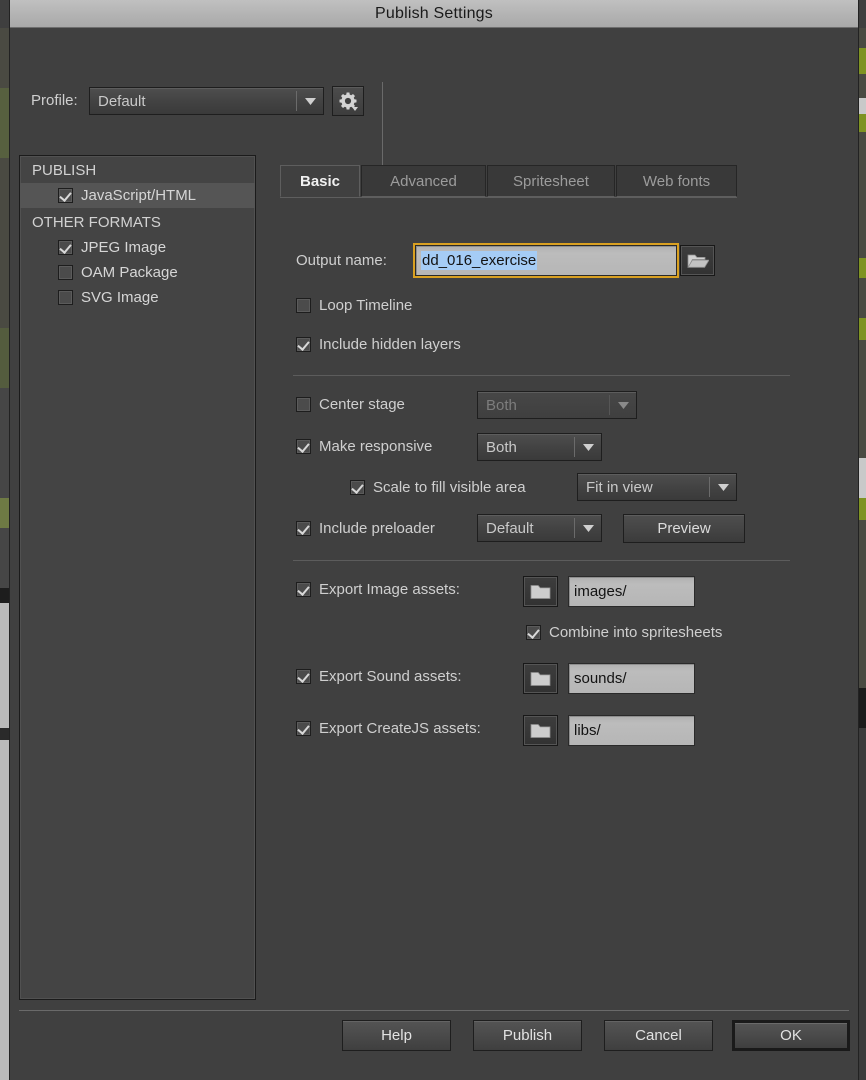 The image size is (866, 1080). What do you see at coordinates (350, 404) in the screenshot?
I see `center-stage-row: Center stage` at bounding box center [350, 404].